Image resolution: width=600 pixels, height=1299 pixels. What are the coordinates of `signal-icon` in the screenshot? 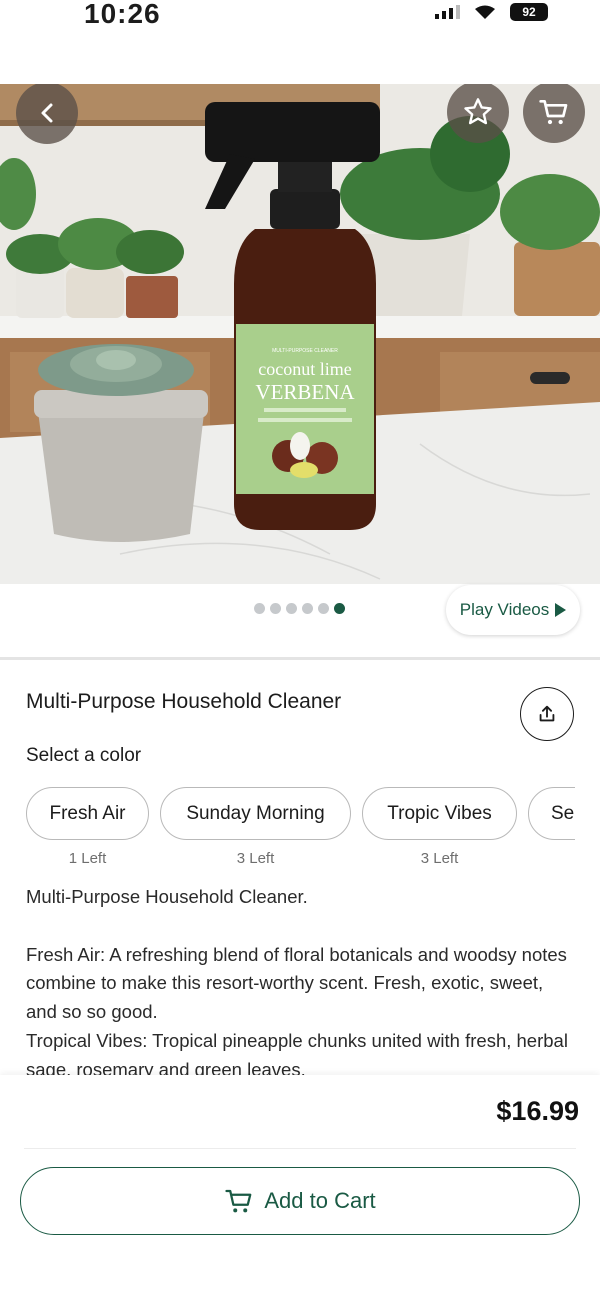 It's located at (447, 12).